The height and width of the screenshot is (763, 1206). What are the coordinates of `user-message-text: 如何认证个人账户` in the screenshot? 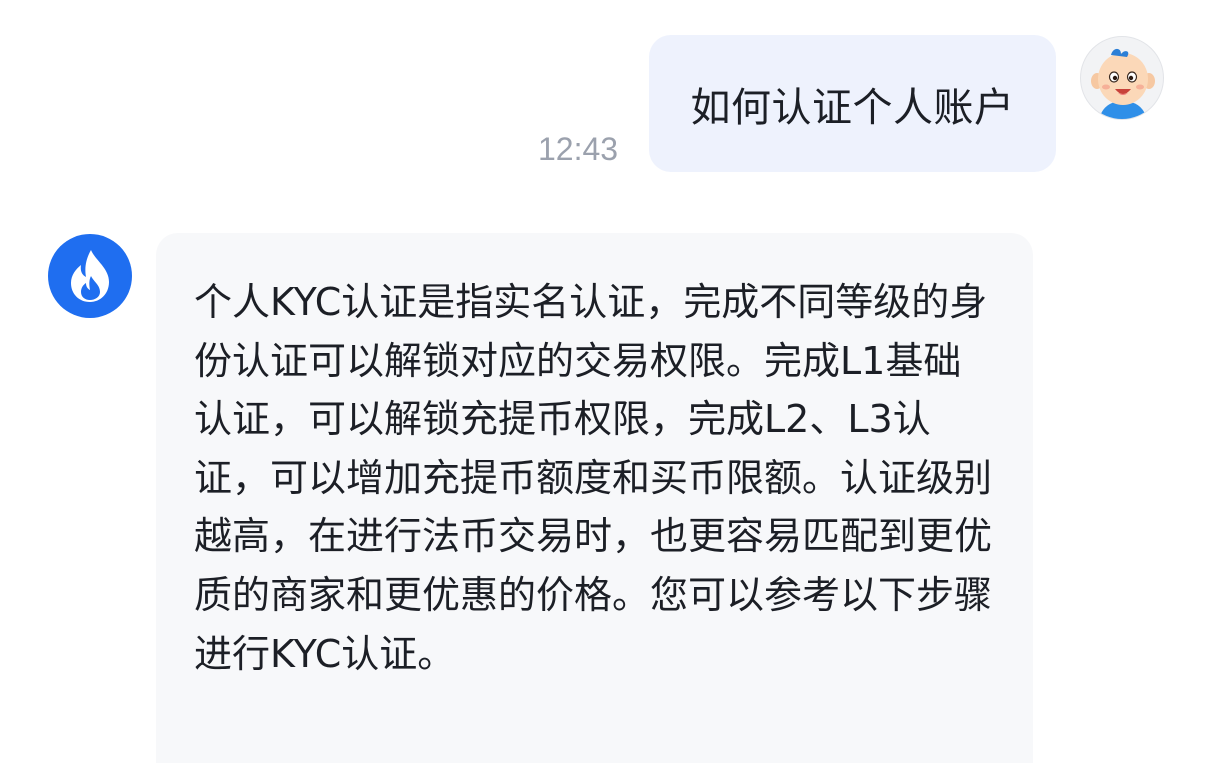 It's located at (852, 107).